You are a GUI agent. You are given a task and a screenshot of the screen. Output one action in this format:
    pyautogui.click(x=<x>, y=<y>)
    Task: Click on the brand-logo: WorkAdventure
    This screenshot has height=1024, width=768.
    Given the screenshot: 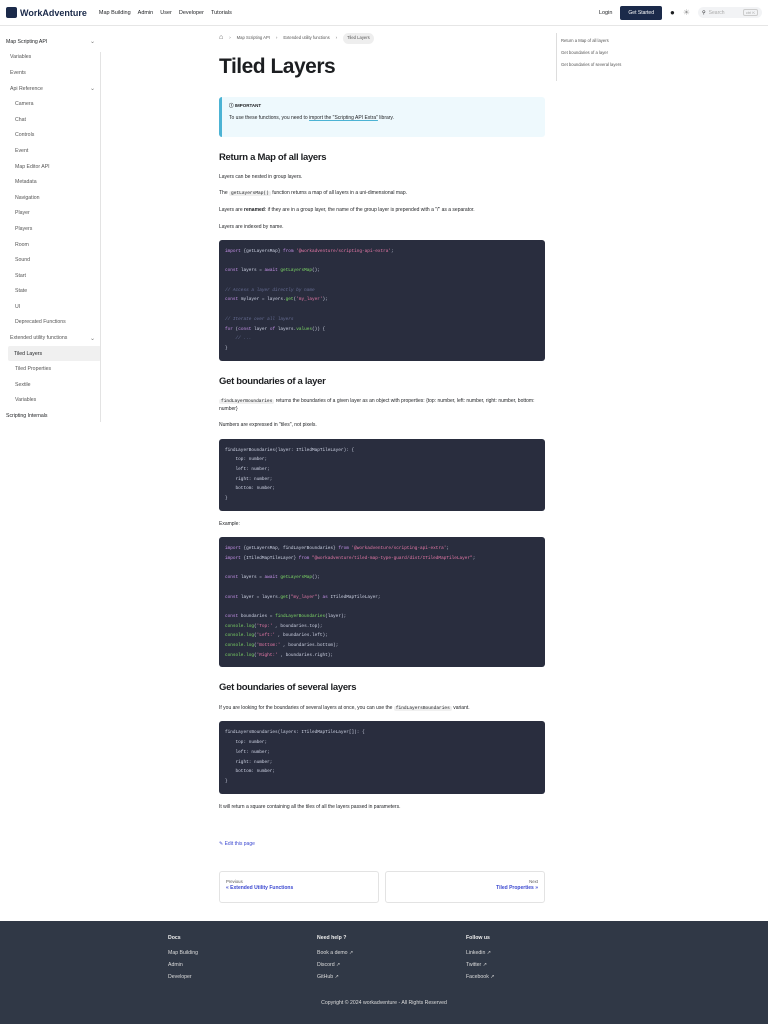 What is the action you would take?
    pyautogui.click(x=46, y=12)
    